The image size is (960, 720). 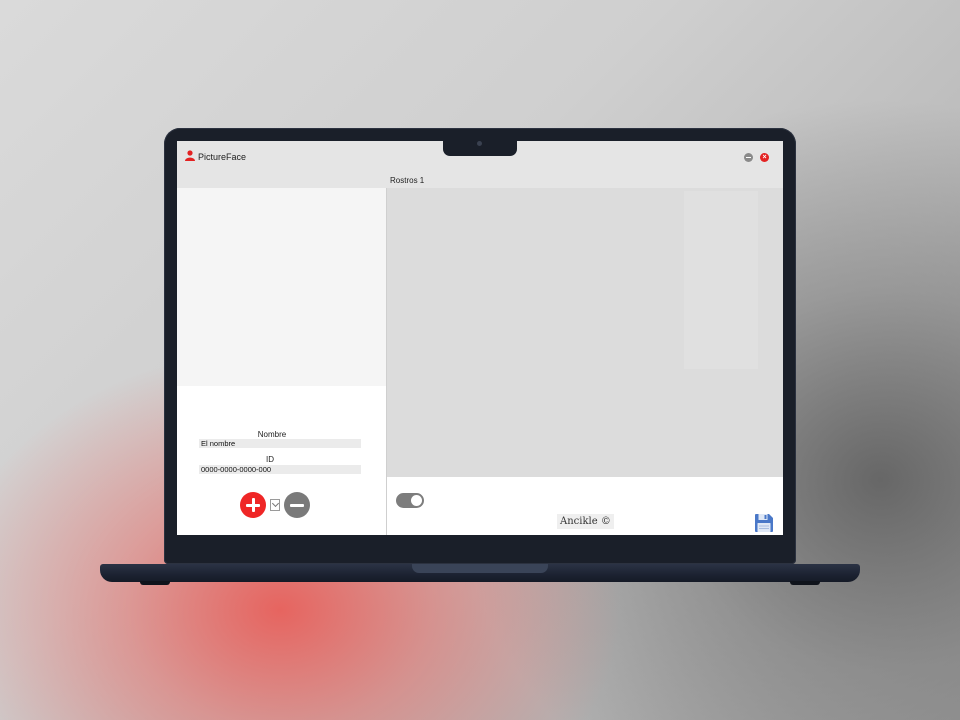 What do you see at coordinates (297, 505) in the screenshot?
I see `remove-face-button` at bounding box center [297, 505].